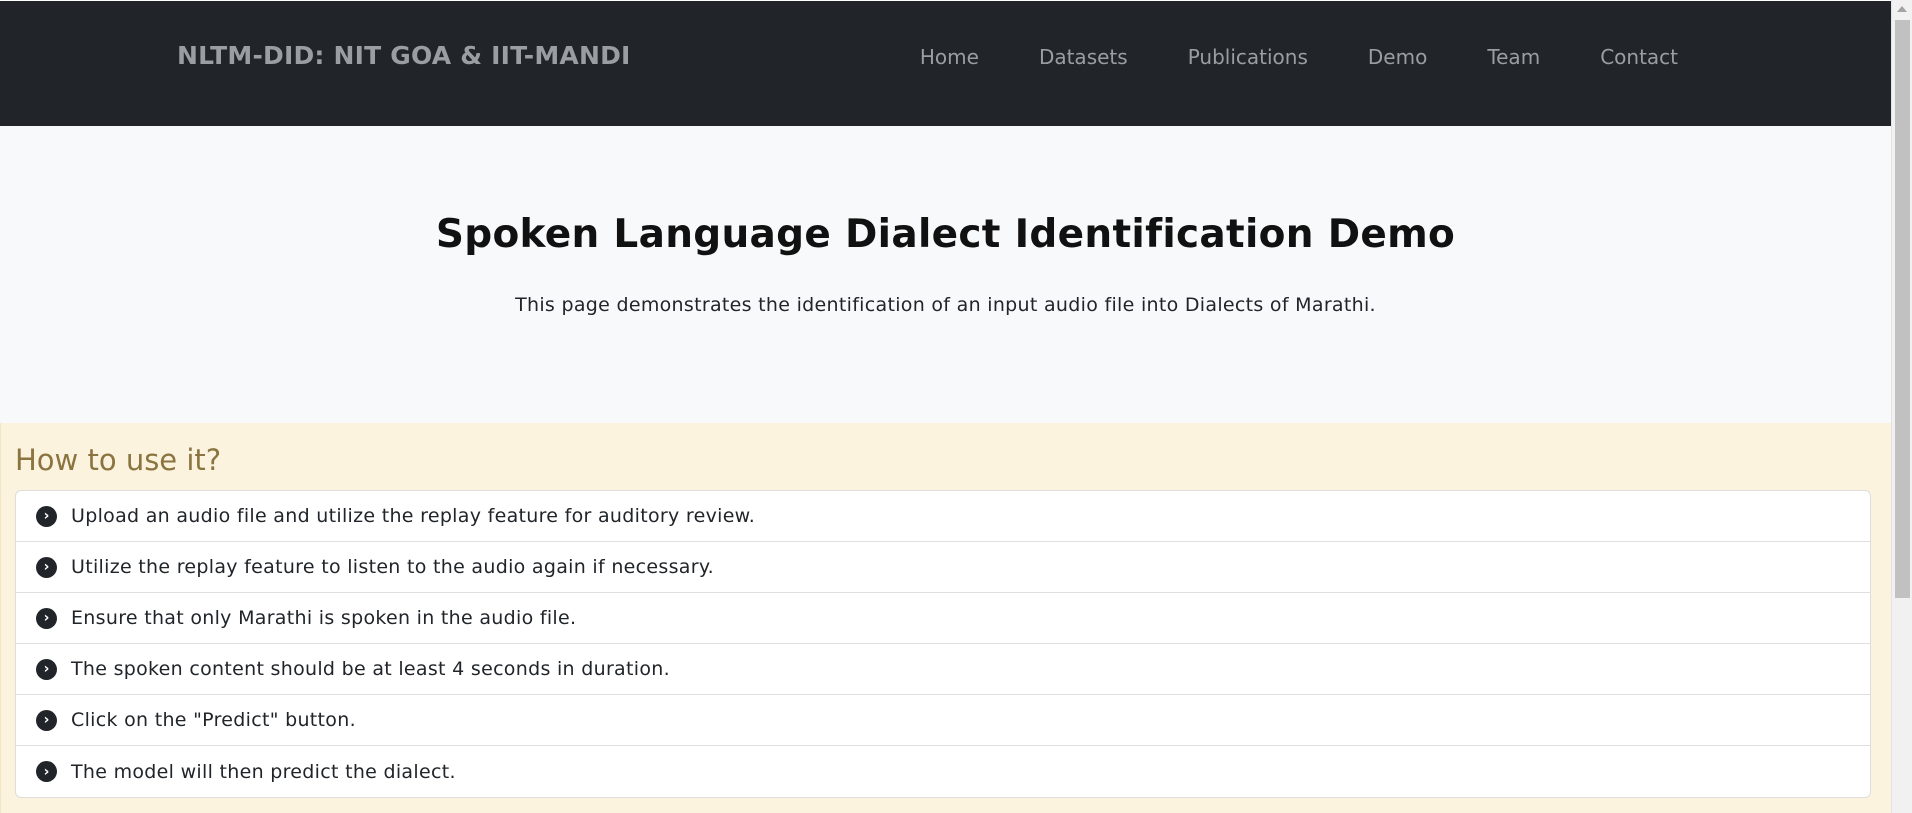  What do you see at coordinates (404, 55) in the screenshot?
I see `brand-logo-text: NLTM-DID: NIT GOA & IIT-MANDI` at bounding box center [404, 55].